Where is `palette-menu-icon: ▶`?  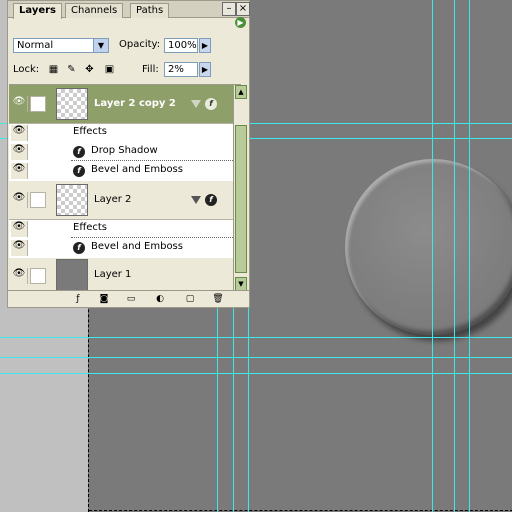 palette-menu-icon: ▶ is located at coordinates (240, 22).